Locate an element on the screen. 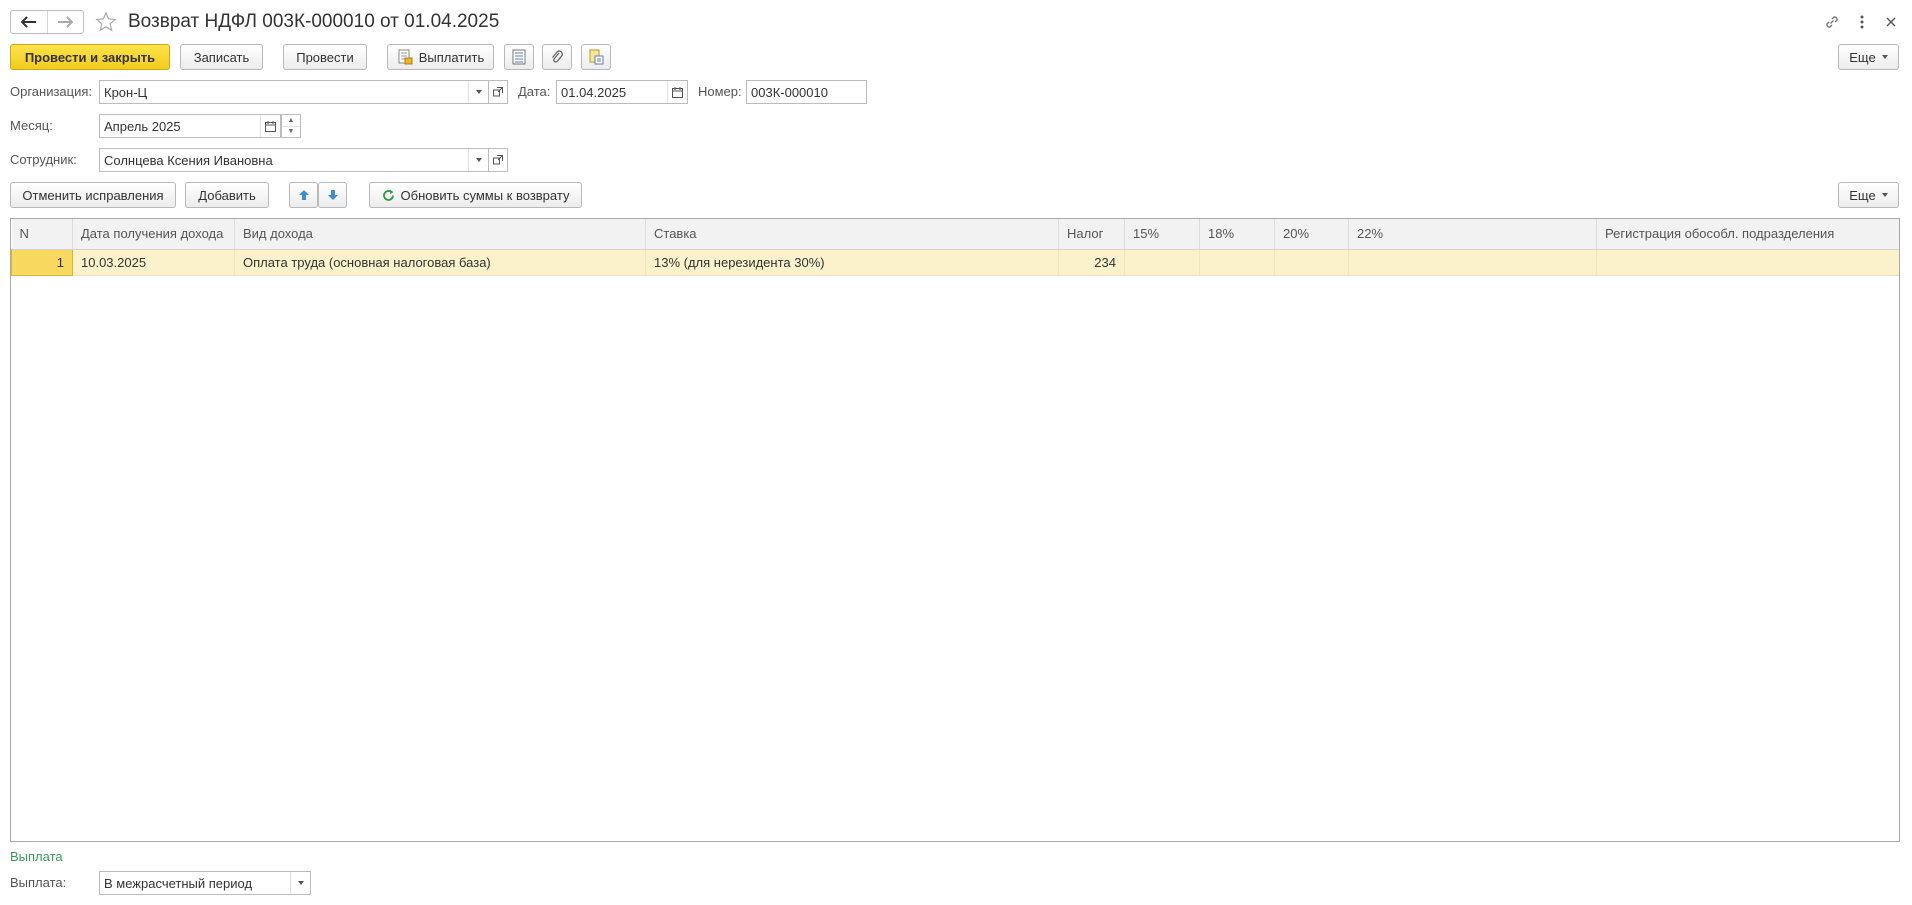 The width and height of the screenshot is (1912, 905). month-decrease-button: ▼ is located at coordinates (291, 131).